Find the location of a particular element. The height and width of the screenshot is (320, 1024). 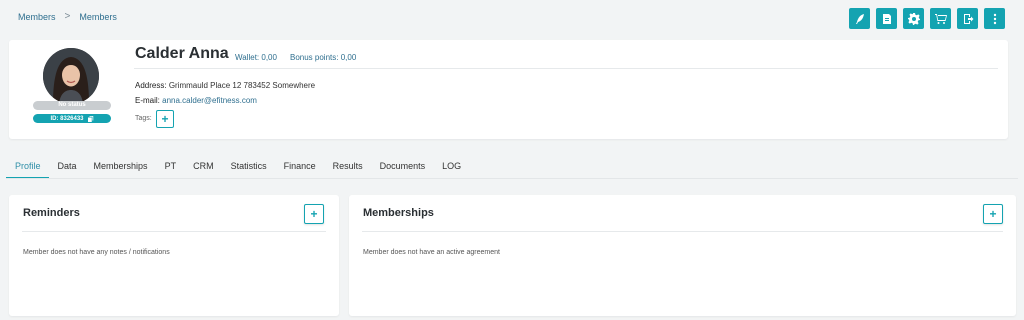

tags-label: Tags: is located at coordinates (143, 118).